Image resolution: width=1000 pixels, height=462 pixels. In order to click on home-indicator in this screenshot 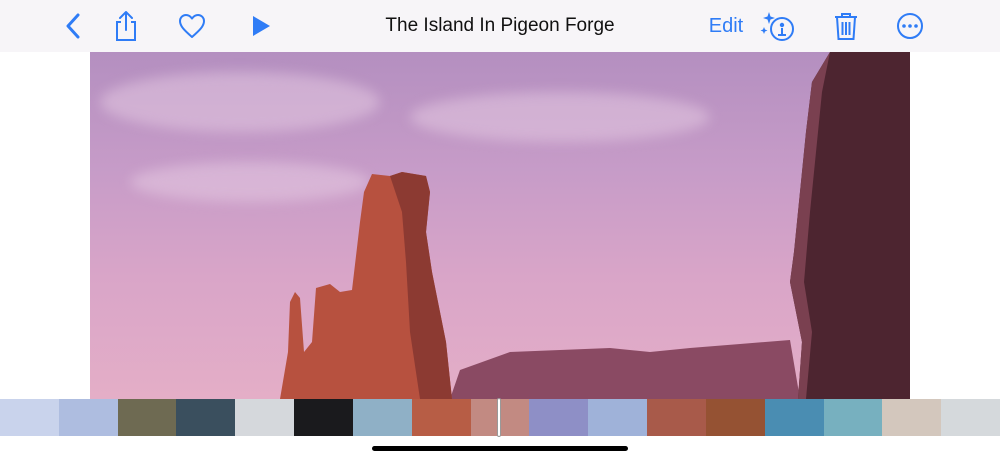, I will do `click(500, 448)`.